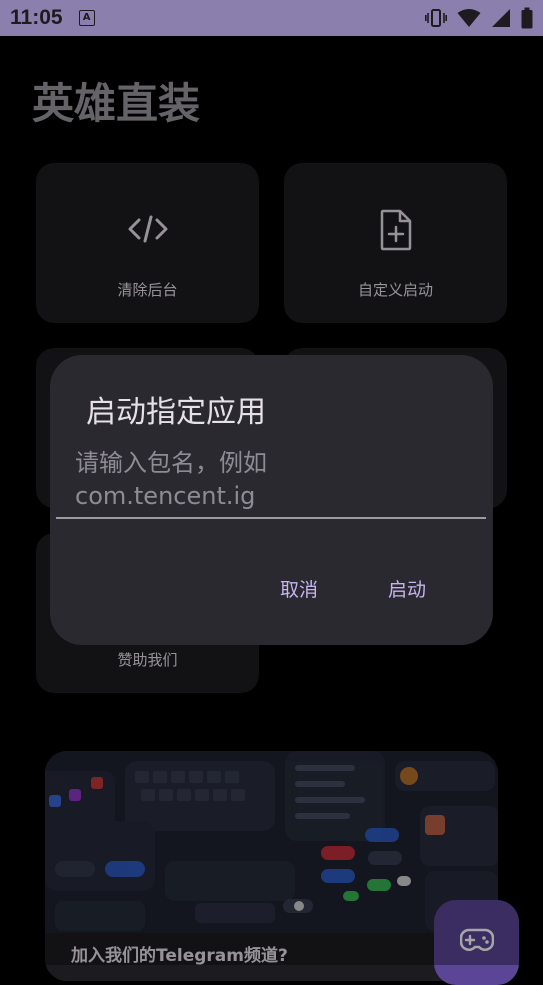 This screenshot has width=543, height=985. What do you see at coordinates (469, 18) in the screenshot?
I see `wifi-icon` at bounding box center [469, 18].